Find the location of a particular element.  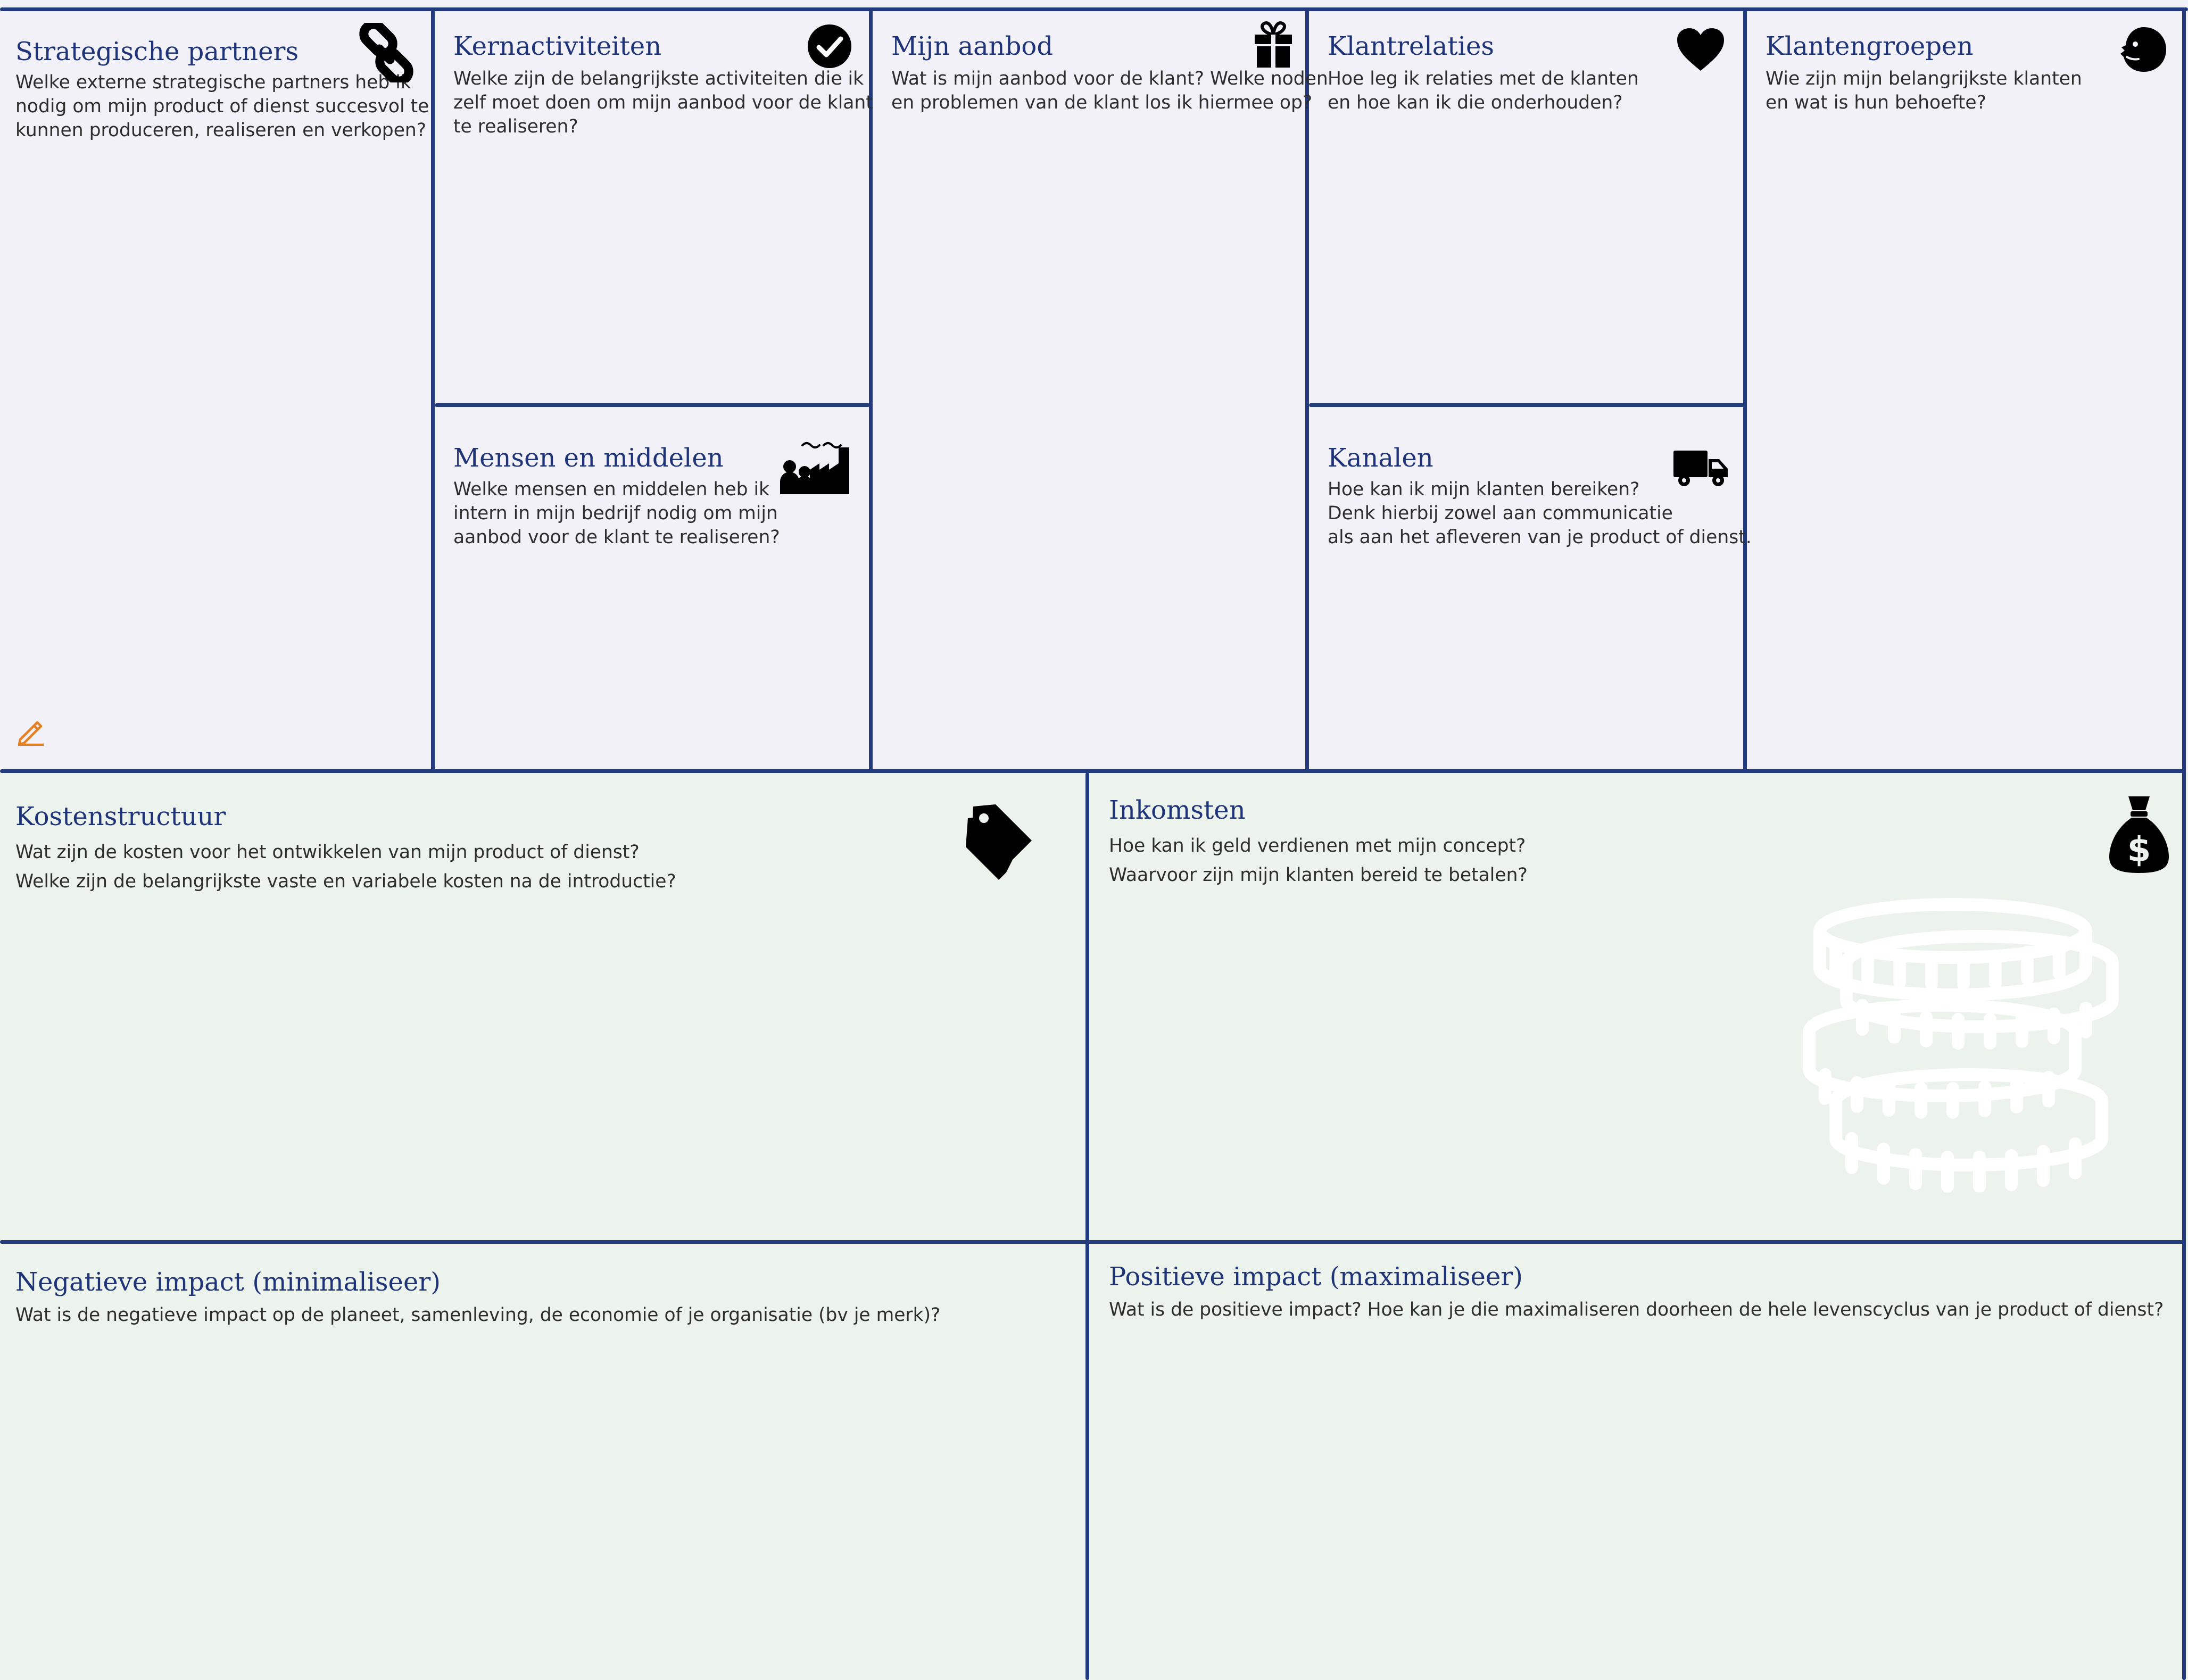

segments-desc-line: en wat is hun behoefte? is located at coordinates (1876, 102).